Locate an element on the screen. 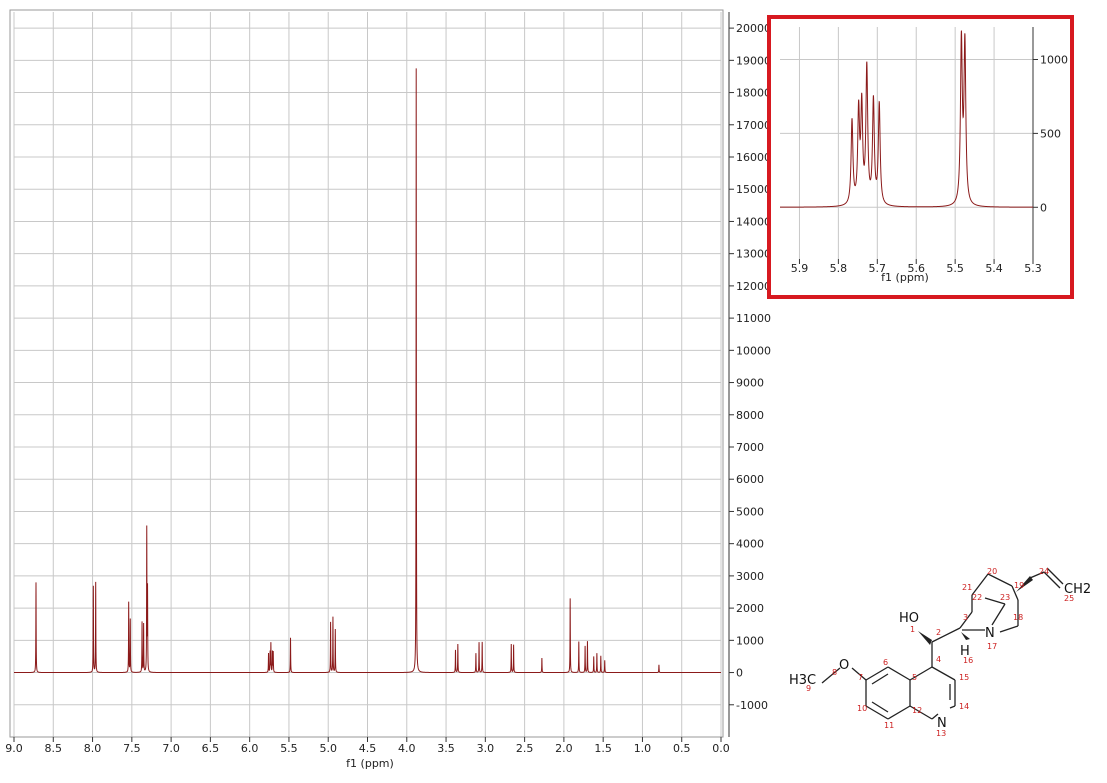 Image resolution: width=1107 pixels, height=783 pixels. x-tick-label: 8.0 is located at coordinates (93, 748).